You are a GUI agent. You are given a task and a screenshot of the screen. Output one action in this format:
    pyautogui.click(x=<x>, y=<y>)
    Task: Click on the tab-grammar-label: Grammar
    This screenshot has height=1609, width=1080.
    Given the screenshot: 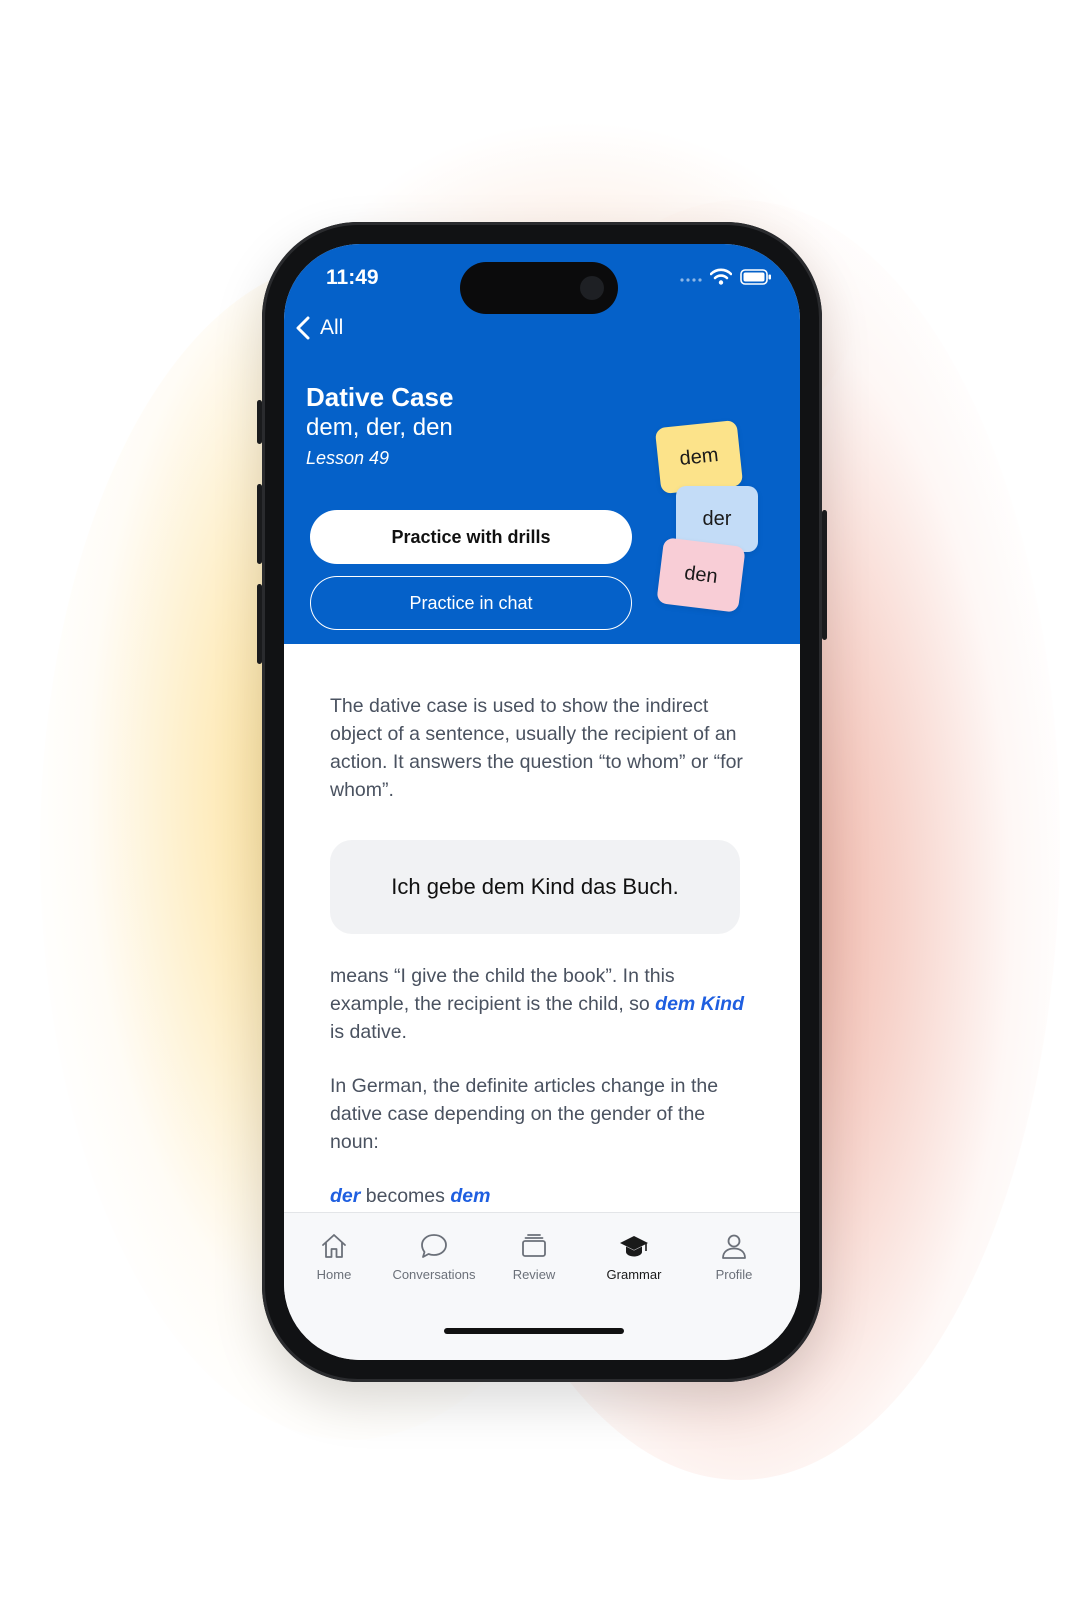 What is the action you would take?
    pyautogui.click(x=634, y=1274)
    